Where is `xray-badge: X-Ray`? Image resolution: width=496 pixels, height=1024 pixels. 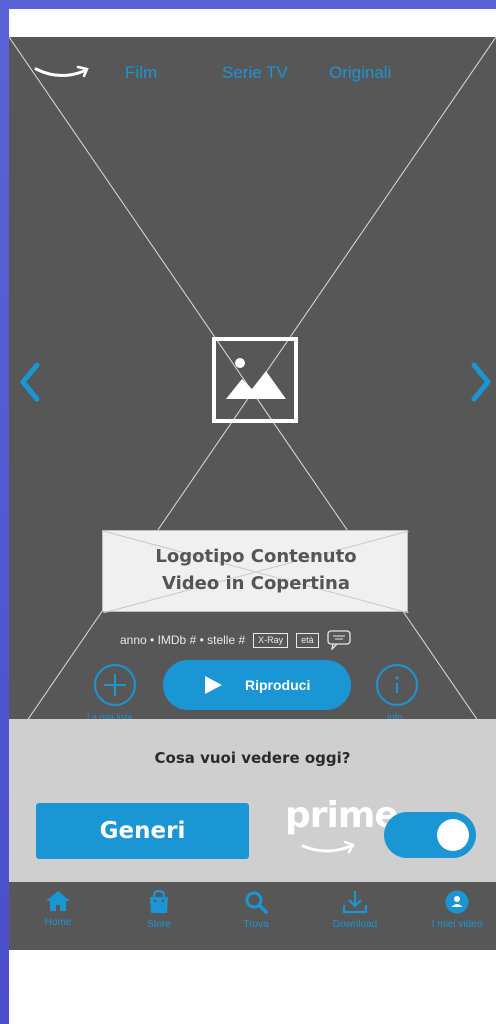
xray-badge: X-Ray is located at coordinates (271, 640).